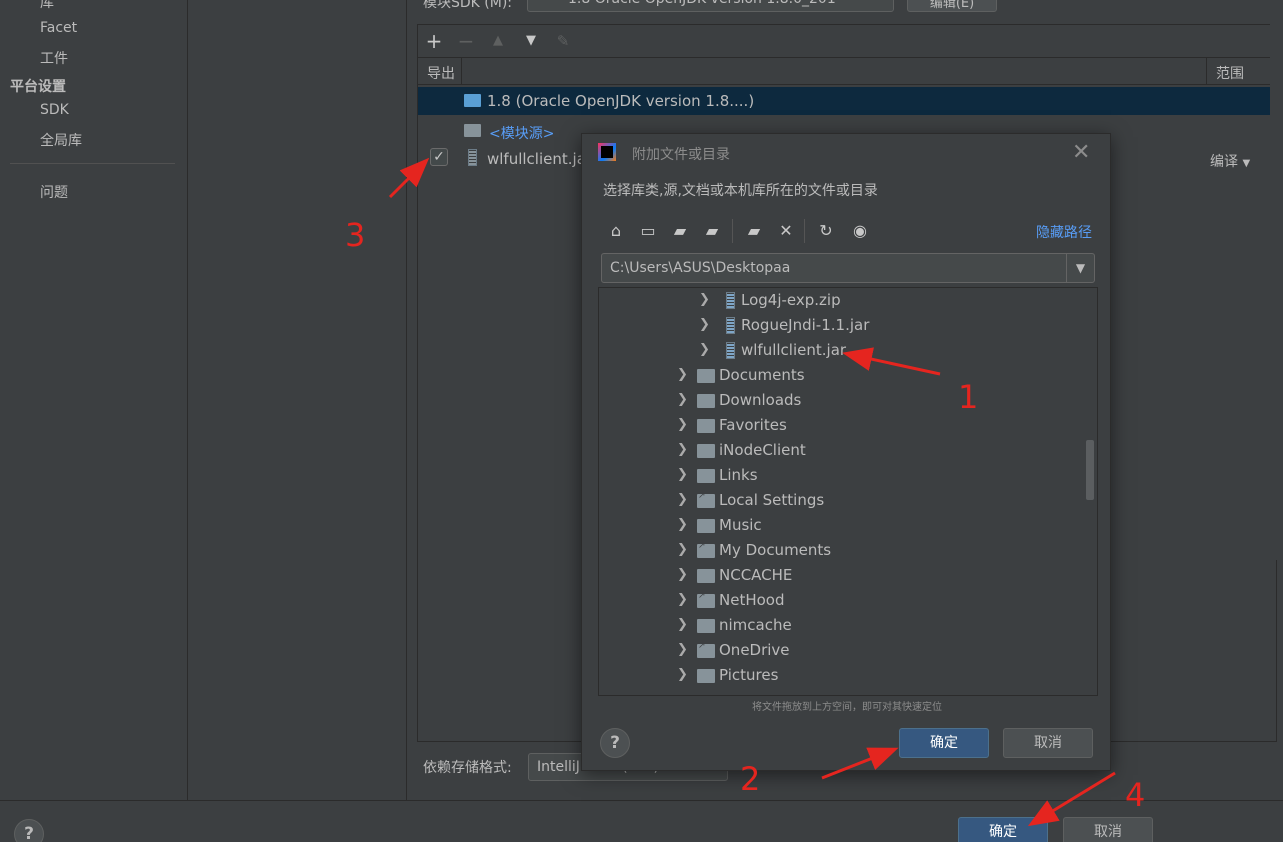  I want to click on annotation-number-1: 1, so click(968, 397).